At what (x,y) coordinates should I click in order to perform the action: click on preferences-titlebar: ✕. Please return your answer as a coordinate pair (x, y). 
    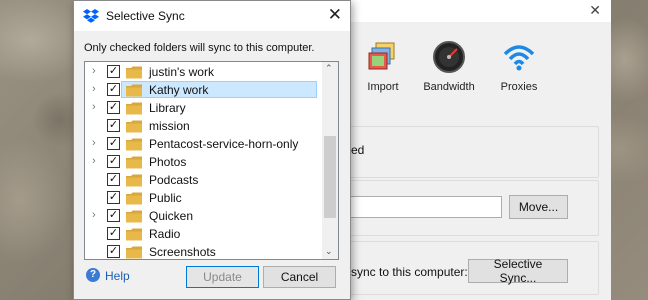
    Looking at the image, I should click on (471, 11).